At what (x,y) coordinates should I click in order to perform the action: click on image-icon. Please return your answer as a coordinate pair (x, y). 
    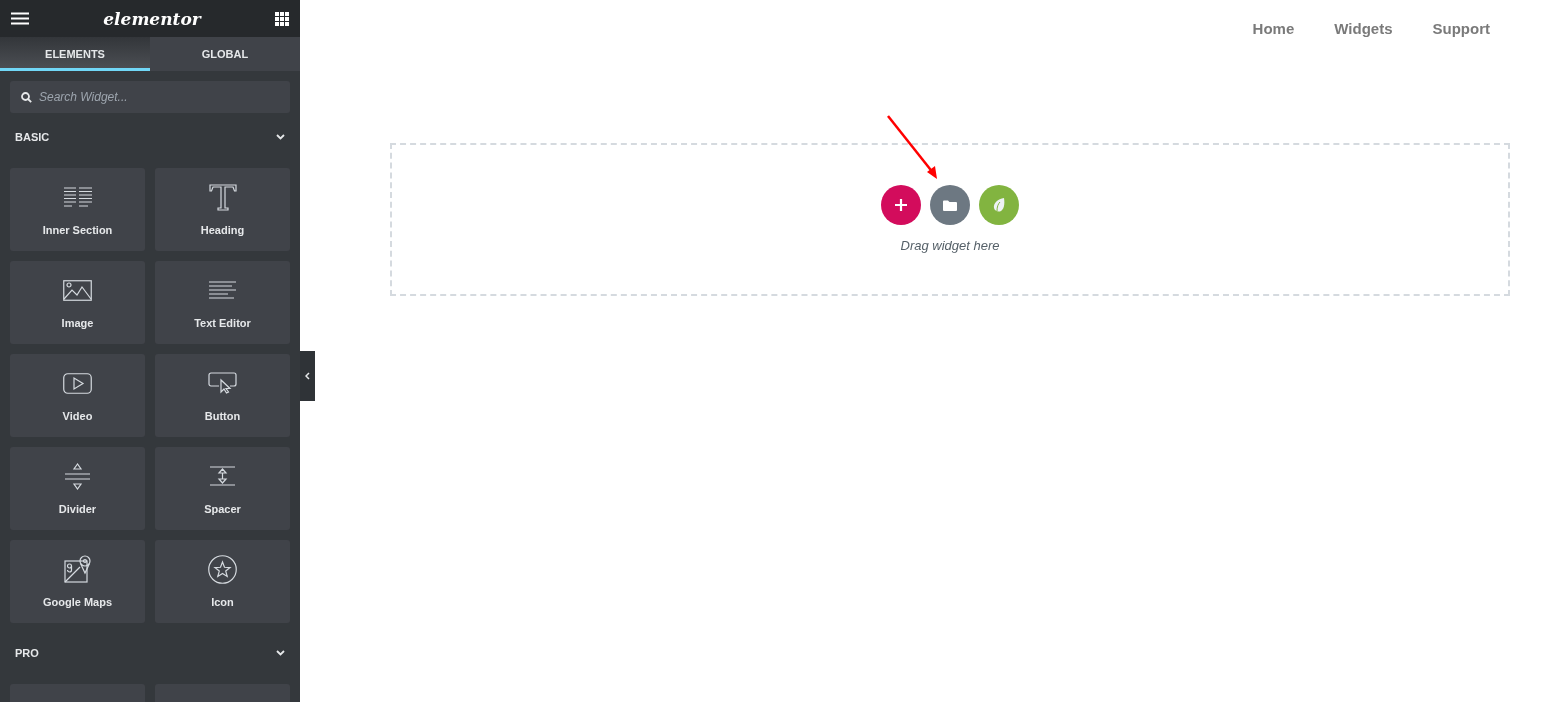
    Looking at the image, I should click on (77, 290).